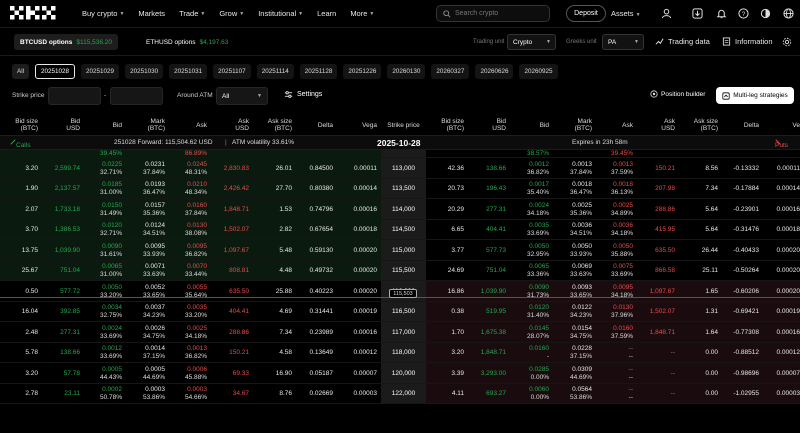 Image resolution: width=800 pixels, height=433 pixels. What do you see at coordinates (275, 71) in the screenshot?
I see `expiry-tab-20251114: 20251114` at bounding box center [275, 71].